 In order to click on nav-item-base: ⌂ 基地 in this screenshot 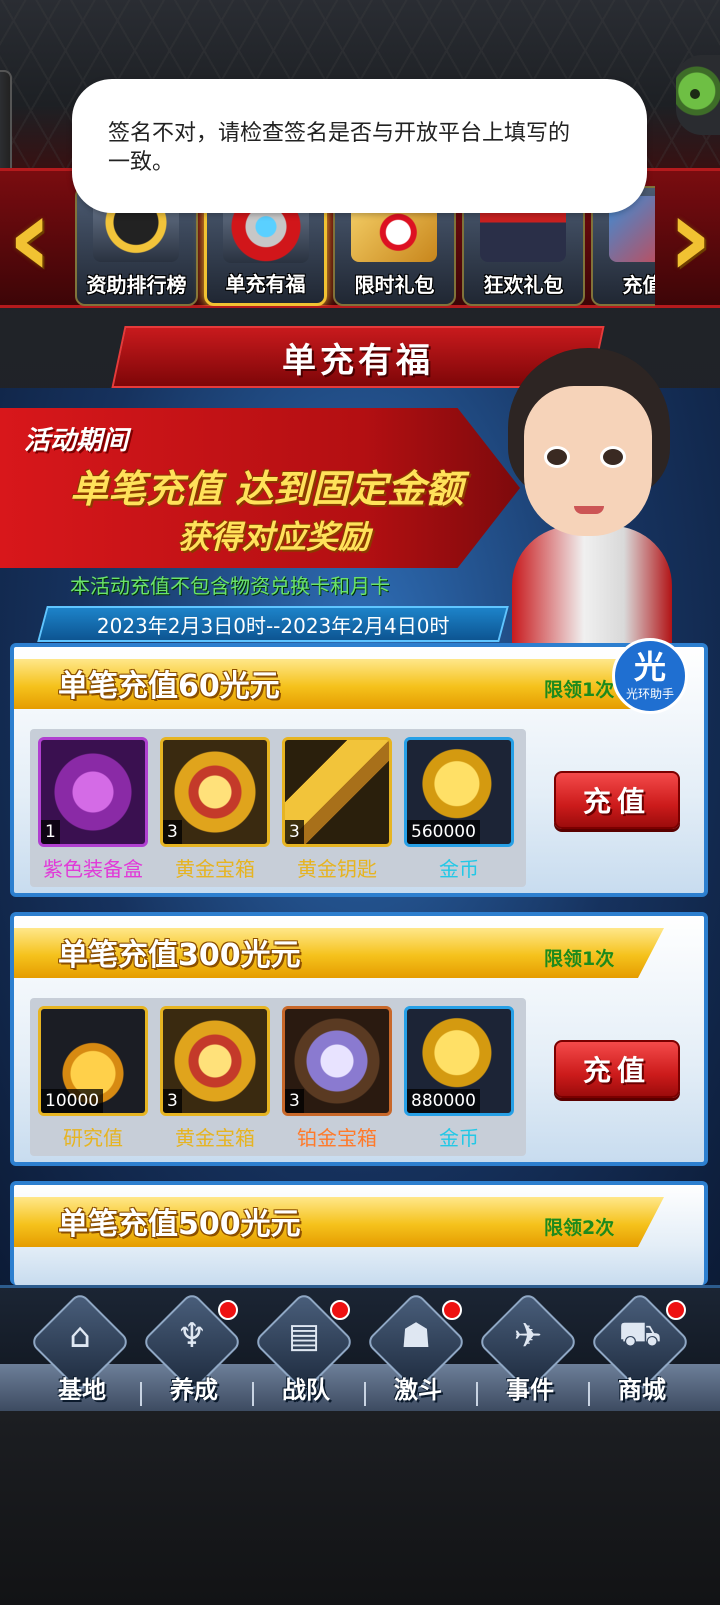, I will do `click(81, 1349)`.